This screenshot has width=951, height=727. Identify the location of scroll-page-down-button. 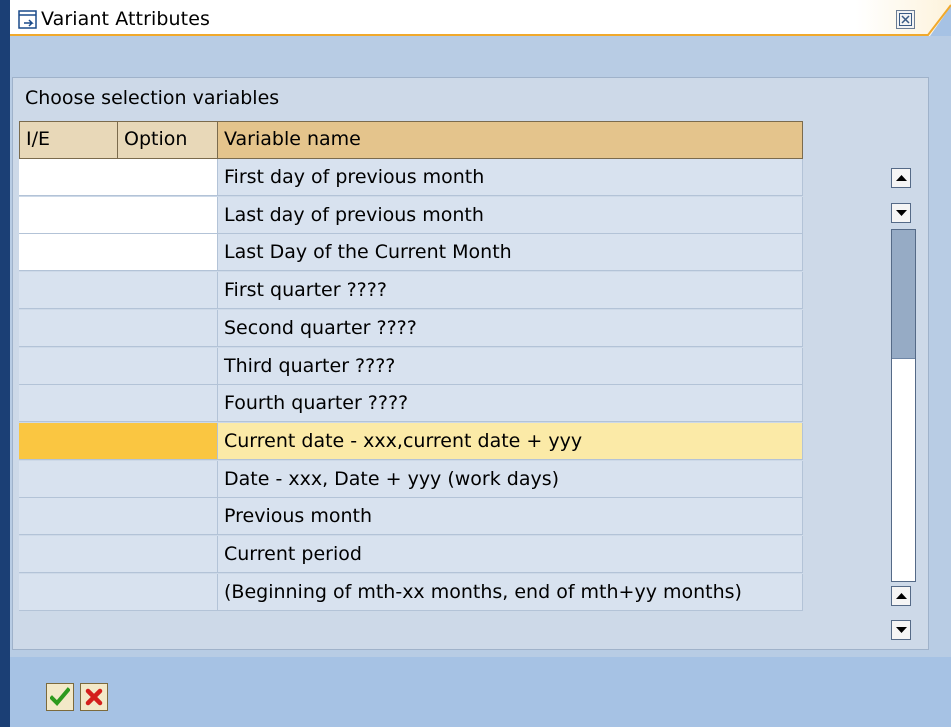
(901, 630).